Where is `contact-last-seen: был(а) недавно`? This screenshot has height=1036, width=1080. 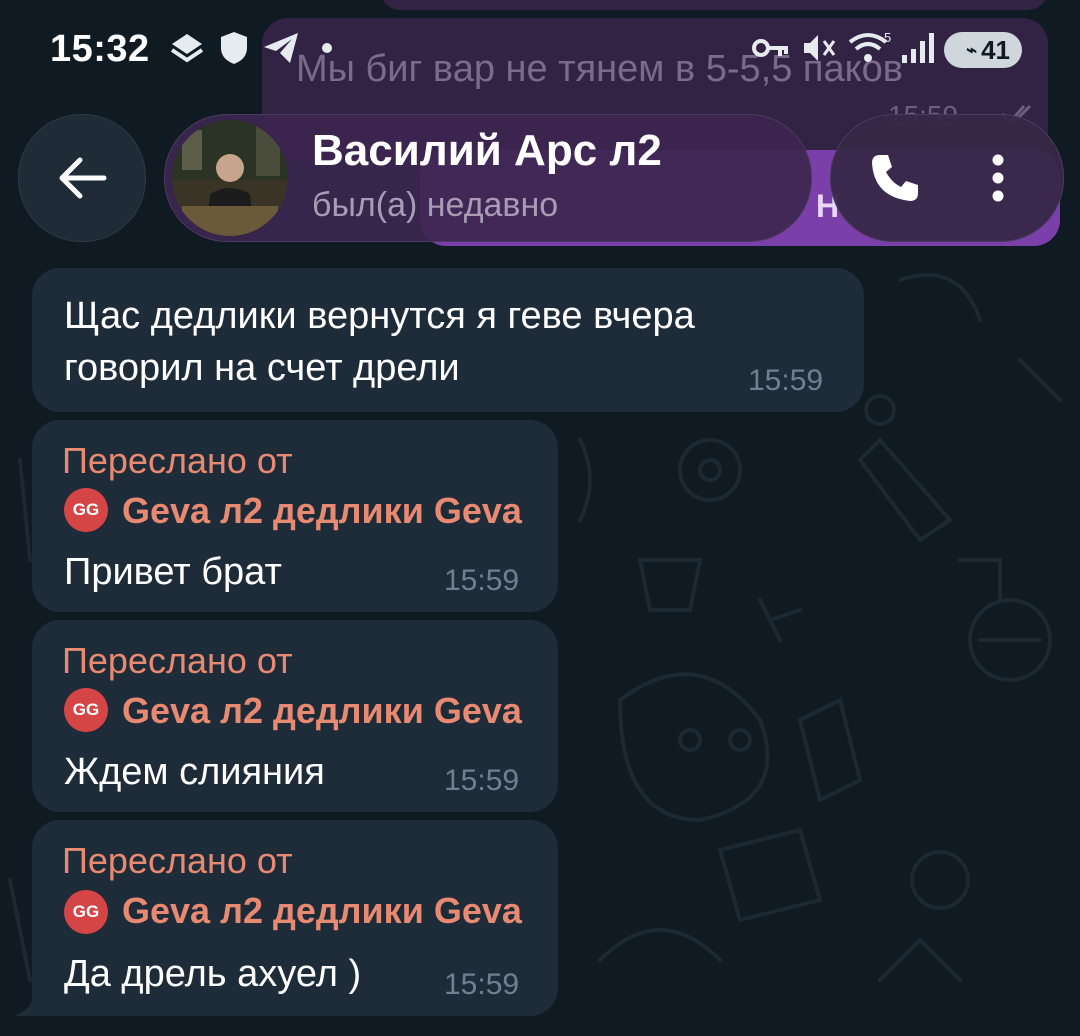 contact-last-seen: был(а) недавно is located at coordinates (435, 205).